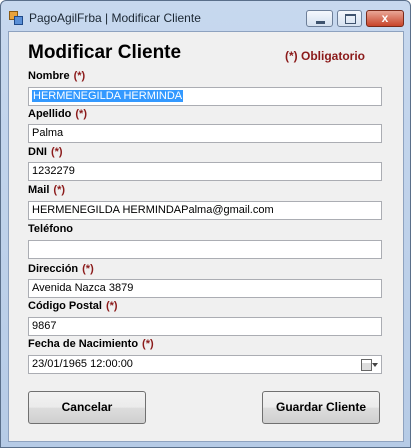 Image resolution: width=411 pixels, height=448 pixels. I want to click on apellido-input: Palma, so click(205, 133).